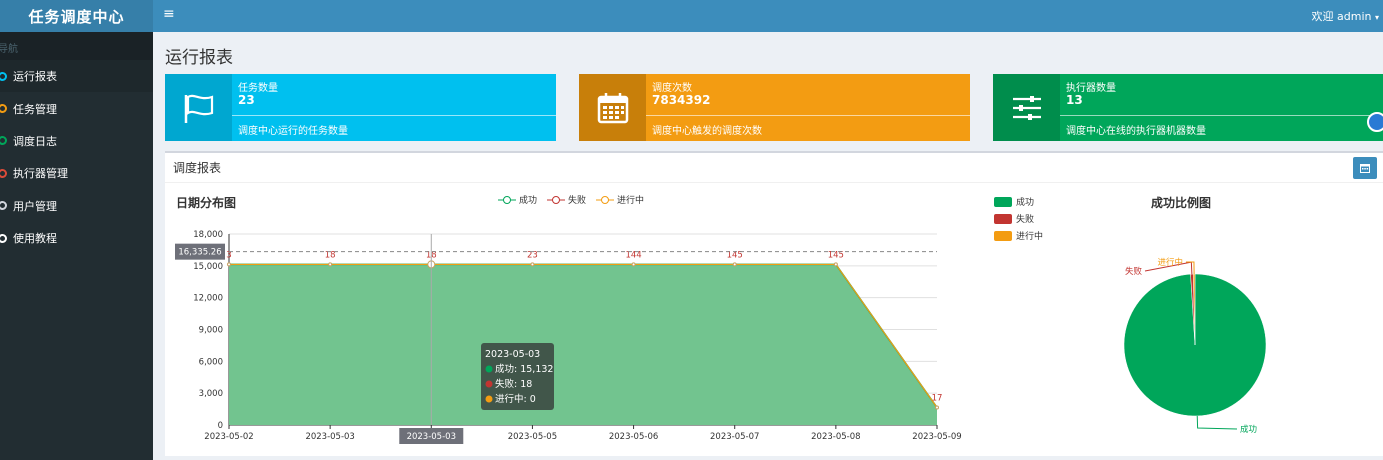 The image size is (1383, 460). Describe the element at coordinates (513, 384) in the screenshot. I see `tooltip-line: 失败: 18` at that location.